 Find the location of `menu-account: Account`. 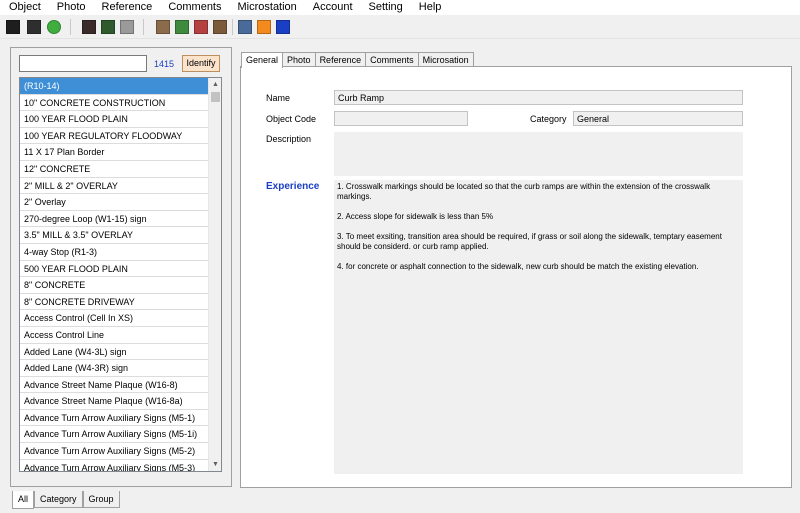

menu-account: Account is located at coordinates (332, 7).